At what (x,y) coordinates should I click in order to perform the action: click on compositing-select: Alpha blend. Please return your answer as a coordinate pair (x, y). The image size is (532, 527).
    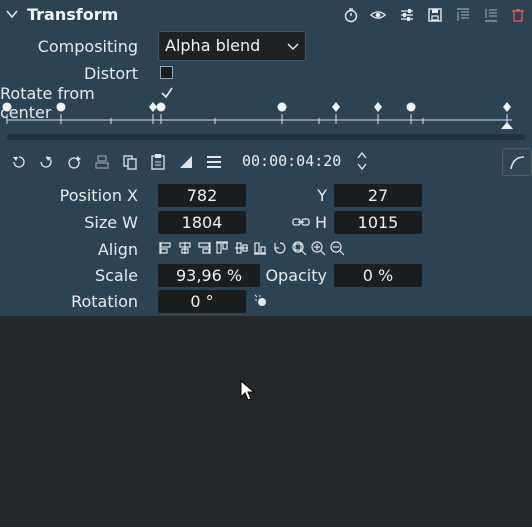
    Looking at the image, I should click on (232, 46).